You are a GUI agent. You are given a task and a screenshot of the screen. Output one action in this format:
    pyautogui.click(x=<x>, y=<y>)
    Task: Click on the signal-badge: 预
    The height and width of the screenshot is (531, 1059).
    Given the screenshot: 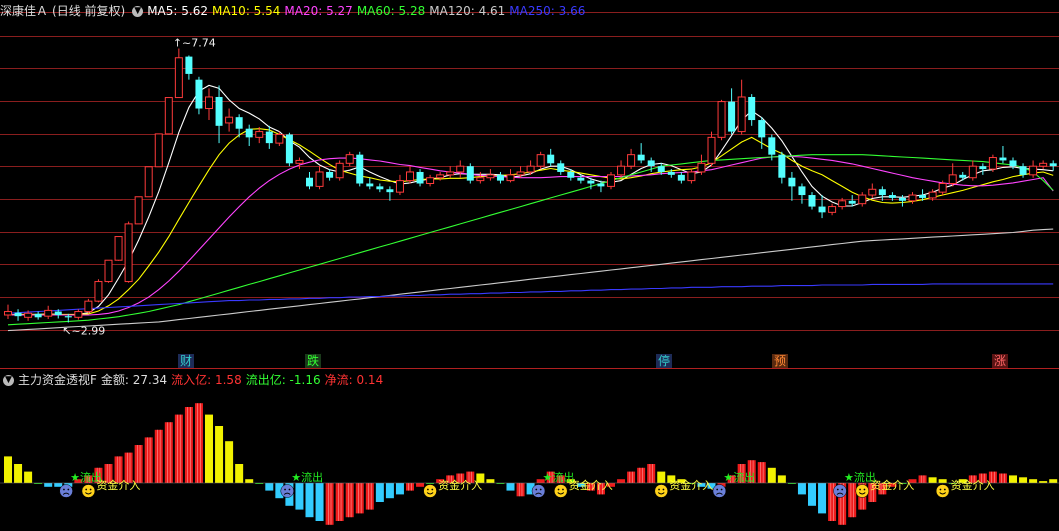 What is the action you would take?
    pyautogui.click(x=780, y=361)
    